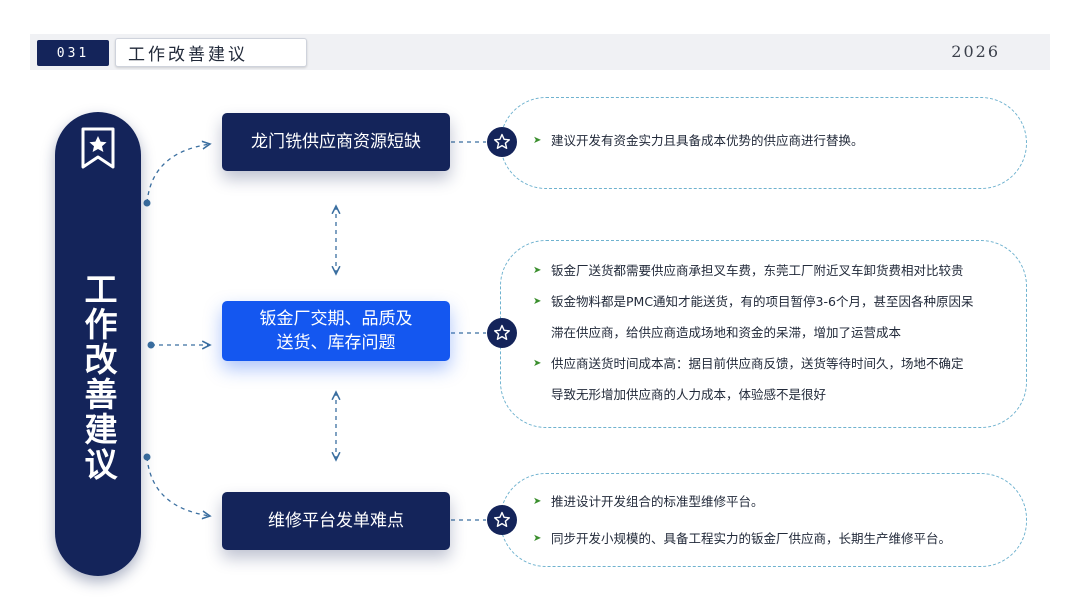  I want to click on suggestion-item: ➤ 推进设计开发组合的标准型维修平台。, so click(779, 501).